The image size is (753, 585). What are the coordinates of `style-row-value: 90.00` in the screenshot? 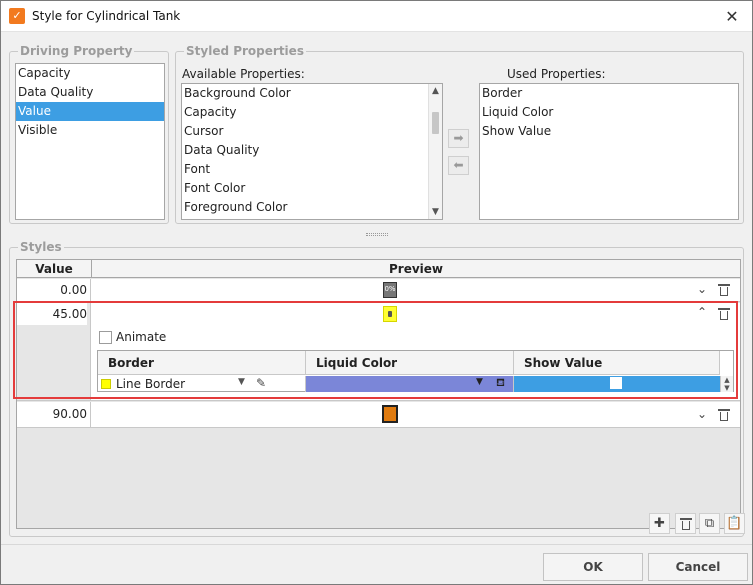 It's located at (54, 414).